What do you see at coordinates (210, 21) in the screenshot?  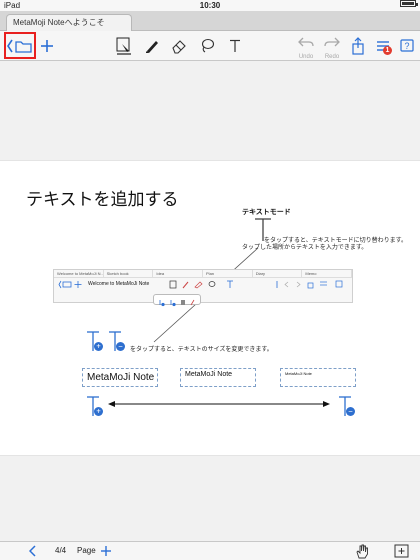 I see `tab-bar: MetaMoji Noteへようこそ` at bounding box center [210, 21].